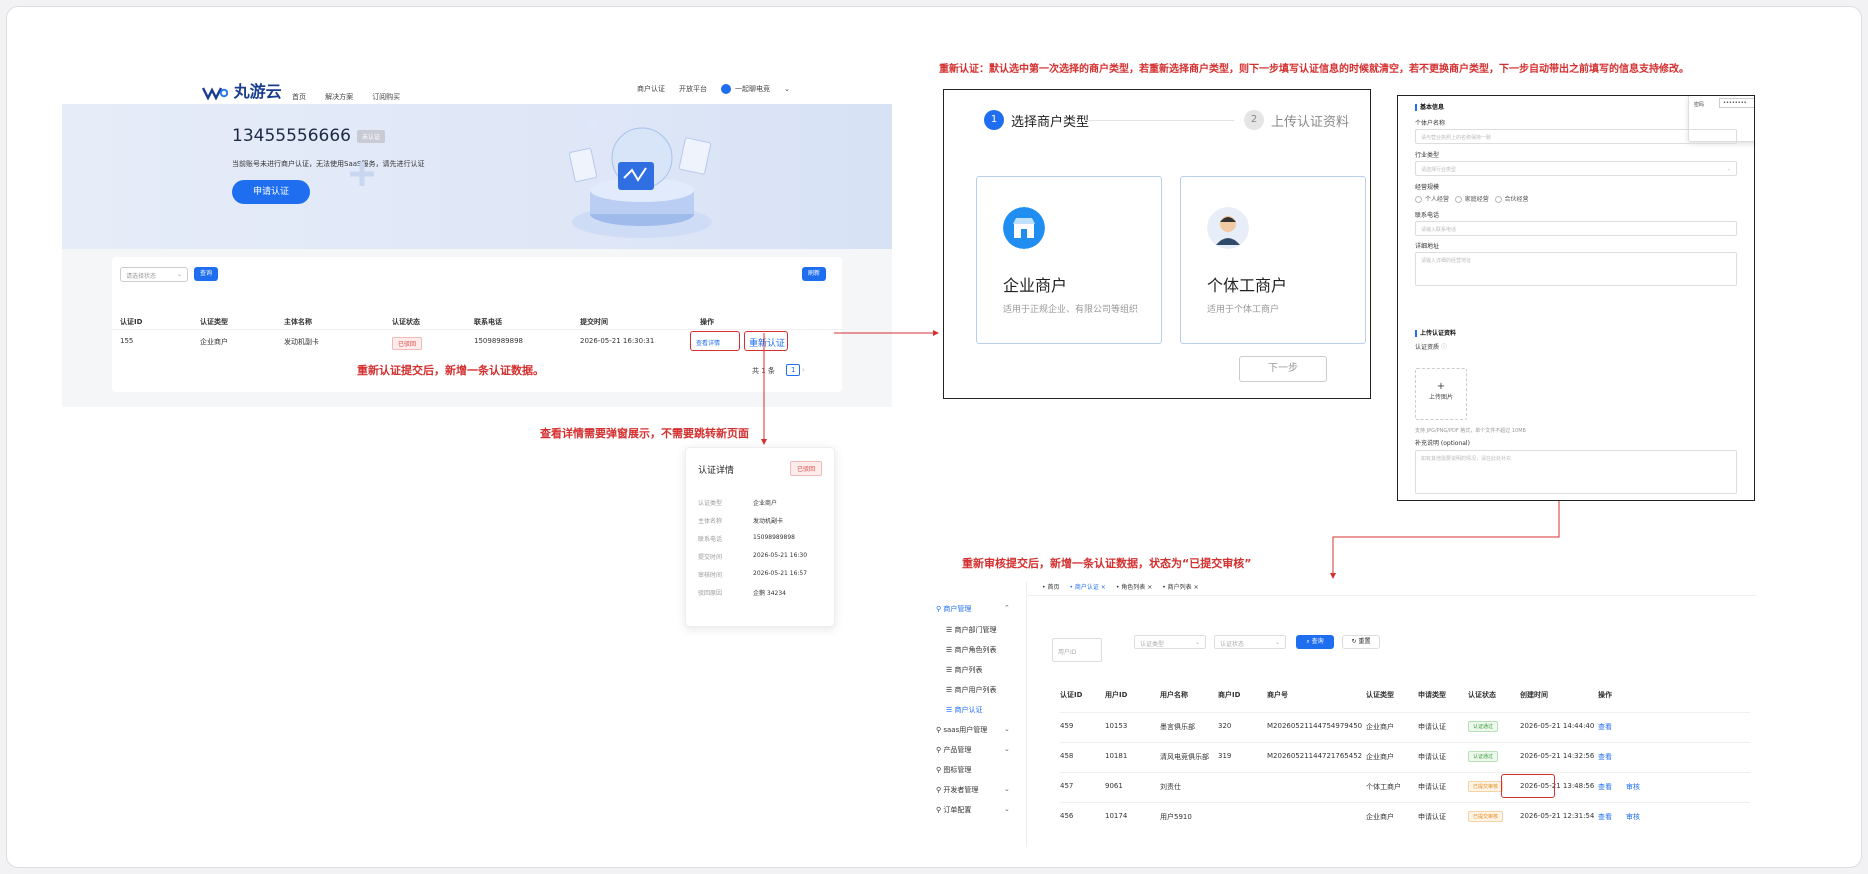 Image resolution: width=1868 pixels, height=874 pixels. I want to click on business-mode-radios: 个人经营 家庭经营 合伙经营, so click(1472, 198).